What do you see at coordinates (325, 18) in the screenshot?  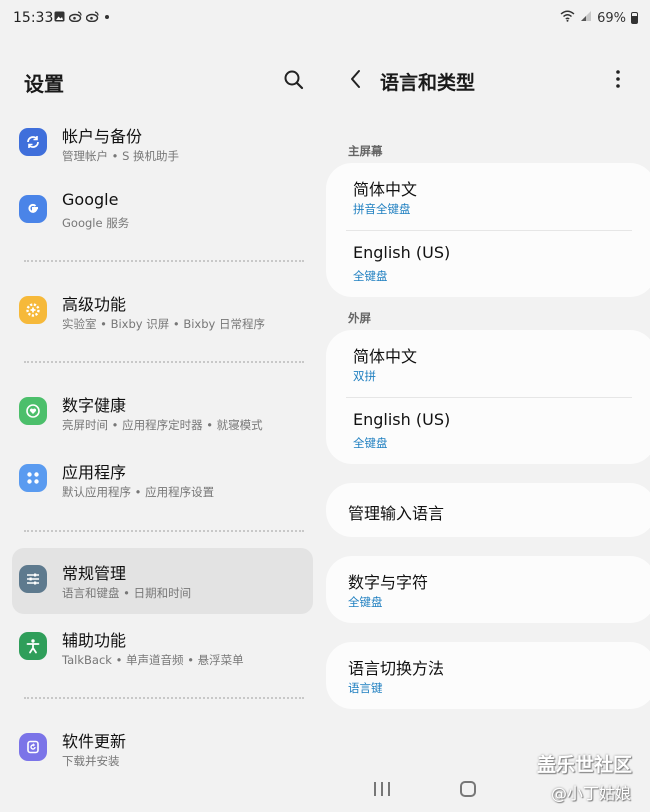 I see `status-bar: 15:33 69%` at bounding box center [325, 18].